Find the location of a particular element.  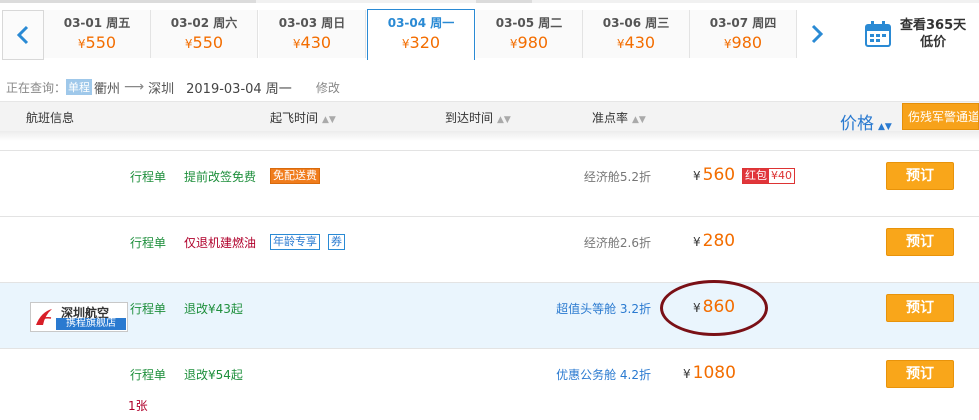

airline-store-logo: 深圳航空 携程旗舰店 is located at coordinates (79, 317).